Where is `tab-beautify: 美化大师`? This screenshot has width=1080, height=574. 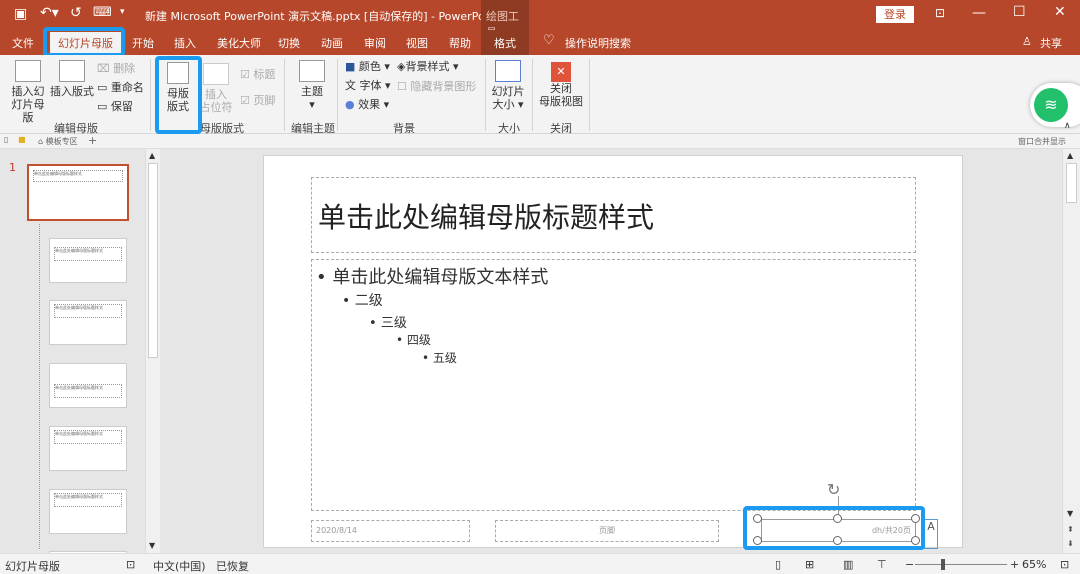 tab-beautify: 美化大师 is located at coordinates (239, 43).